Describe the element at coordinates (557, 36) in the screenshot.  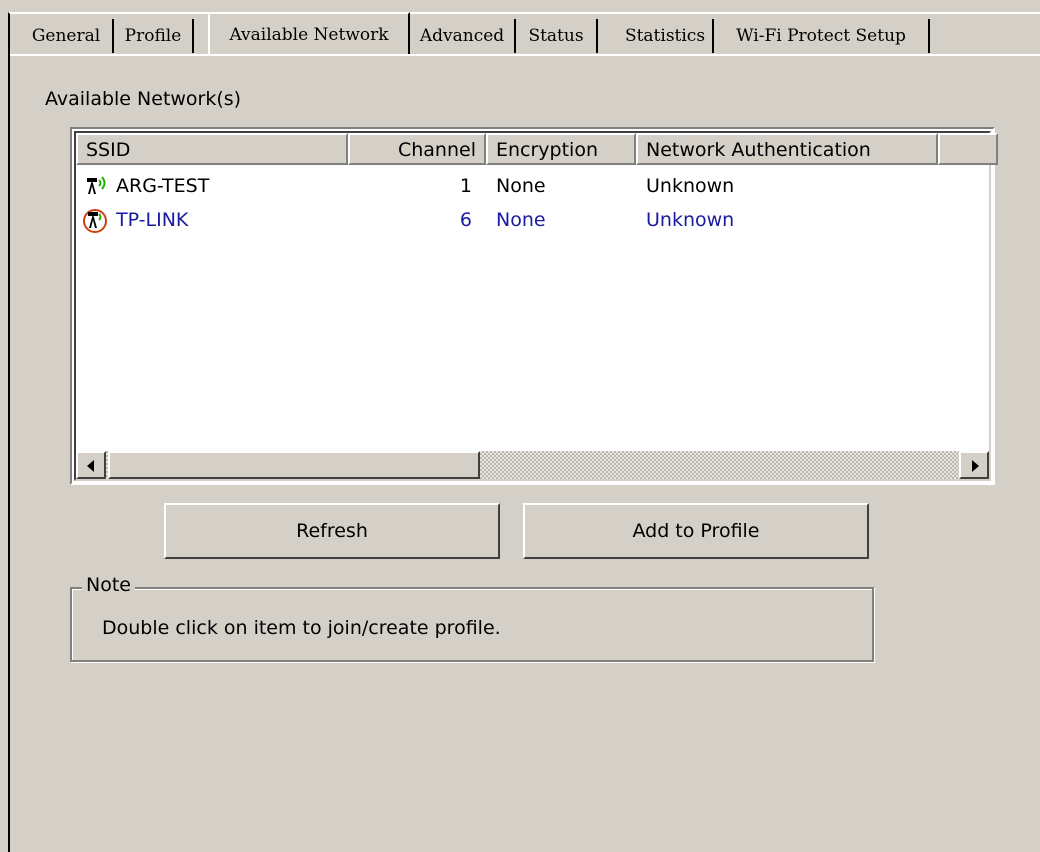
I see `tab-status: Status` at that location.